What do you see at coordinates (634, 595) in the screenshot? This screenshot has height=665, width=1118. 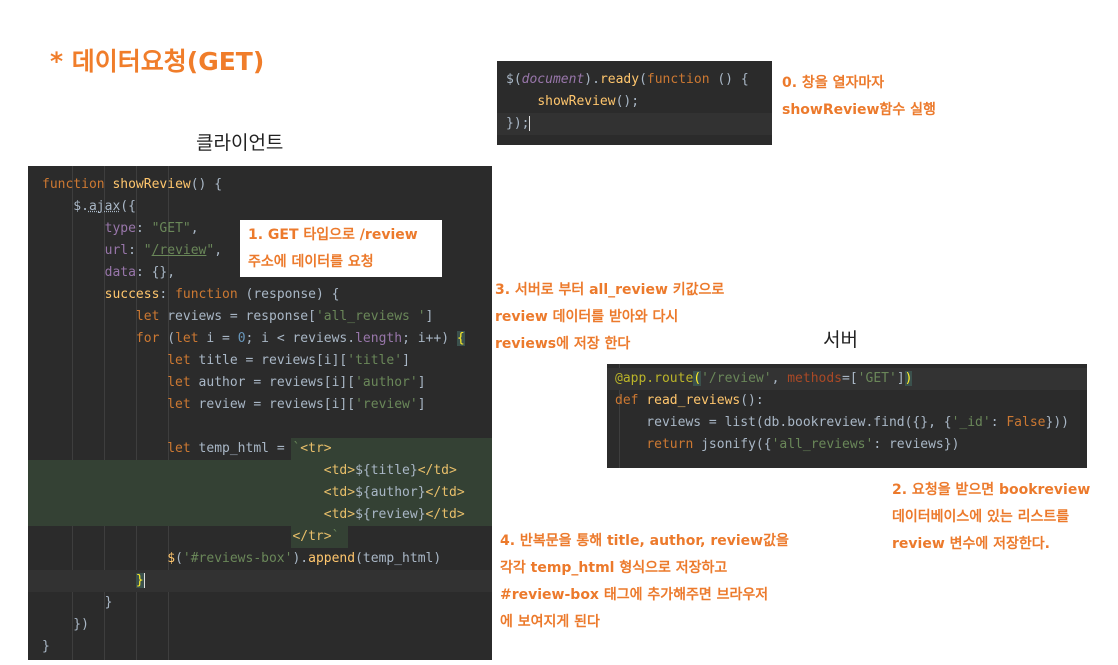 I see `note-line: #review-box 태그에 추가해주면 브라우저` at bounding box center [634, 595].